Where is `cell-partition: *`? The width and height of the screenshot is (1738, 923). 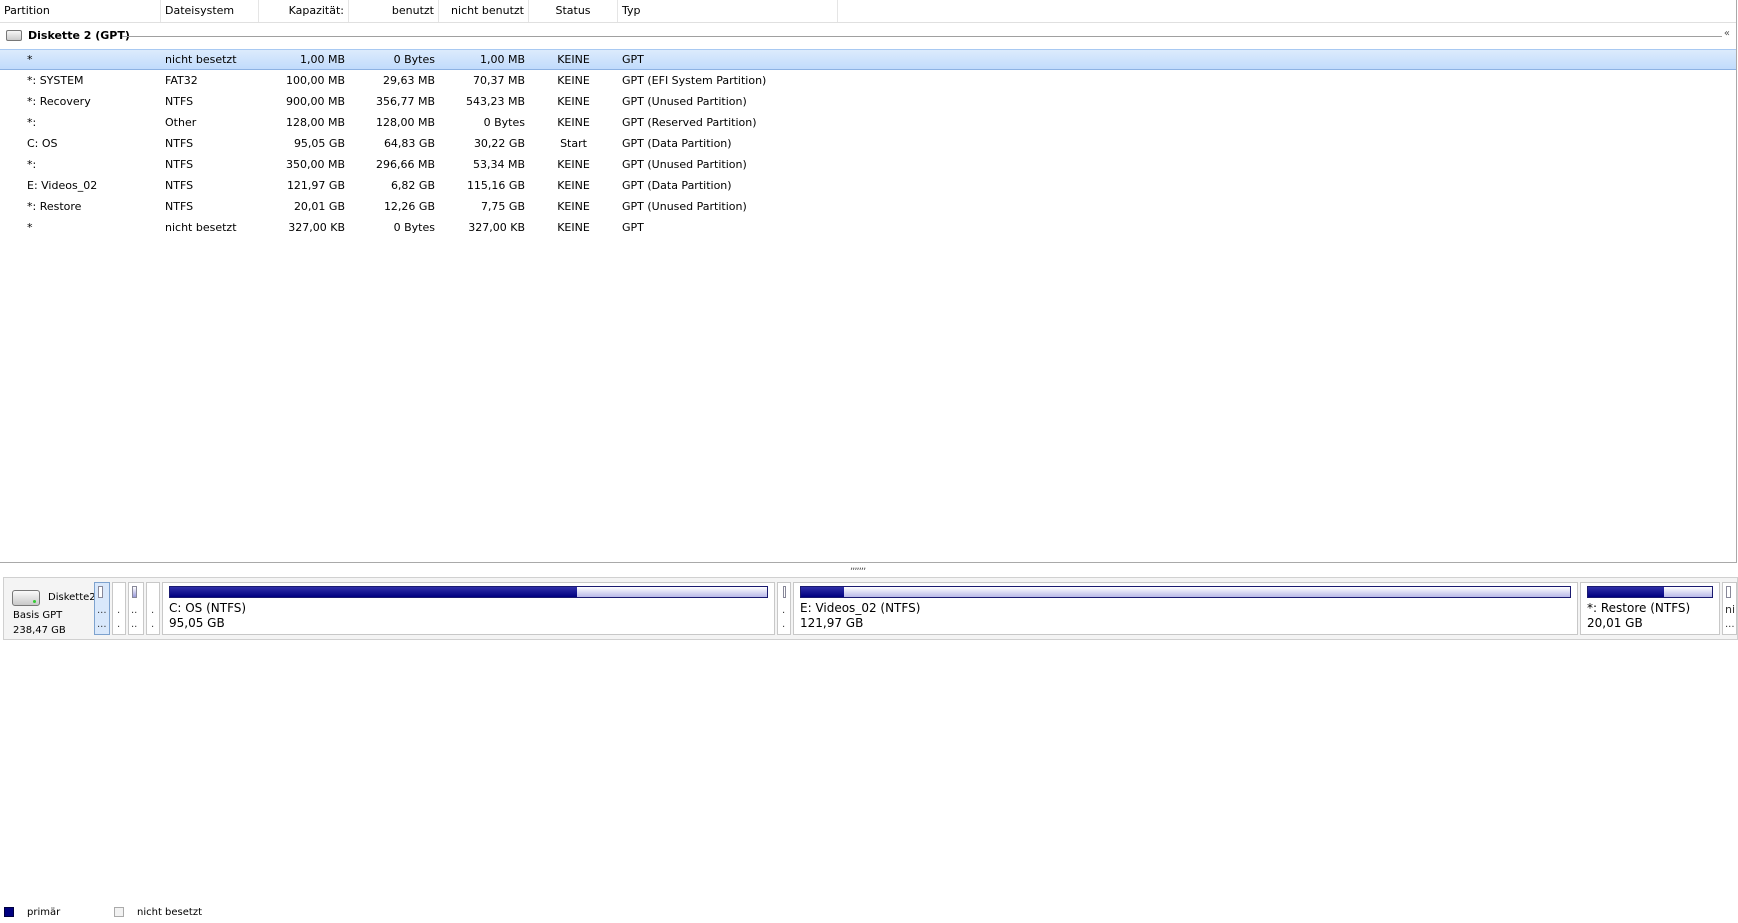
cell-partition: * is located at coordinates (30, 227).